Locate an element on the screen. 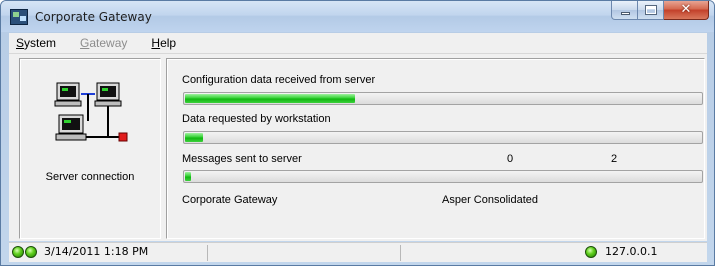 Image resolution: width=715 pixels, height=266 pixels. messages-sent-count-a: 0 is located at coordinates (510, 159).